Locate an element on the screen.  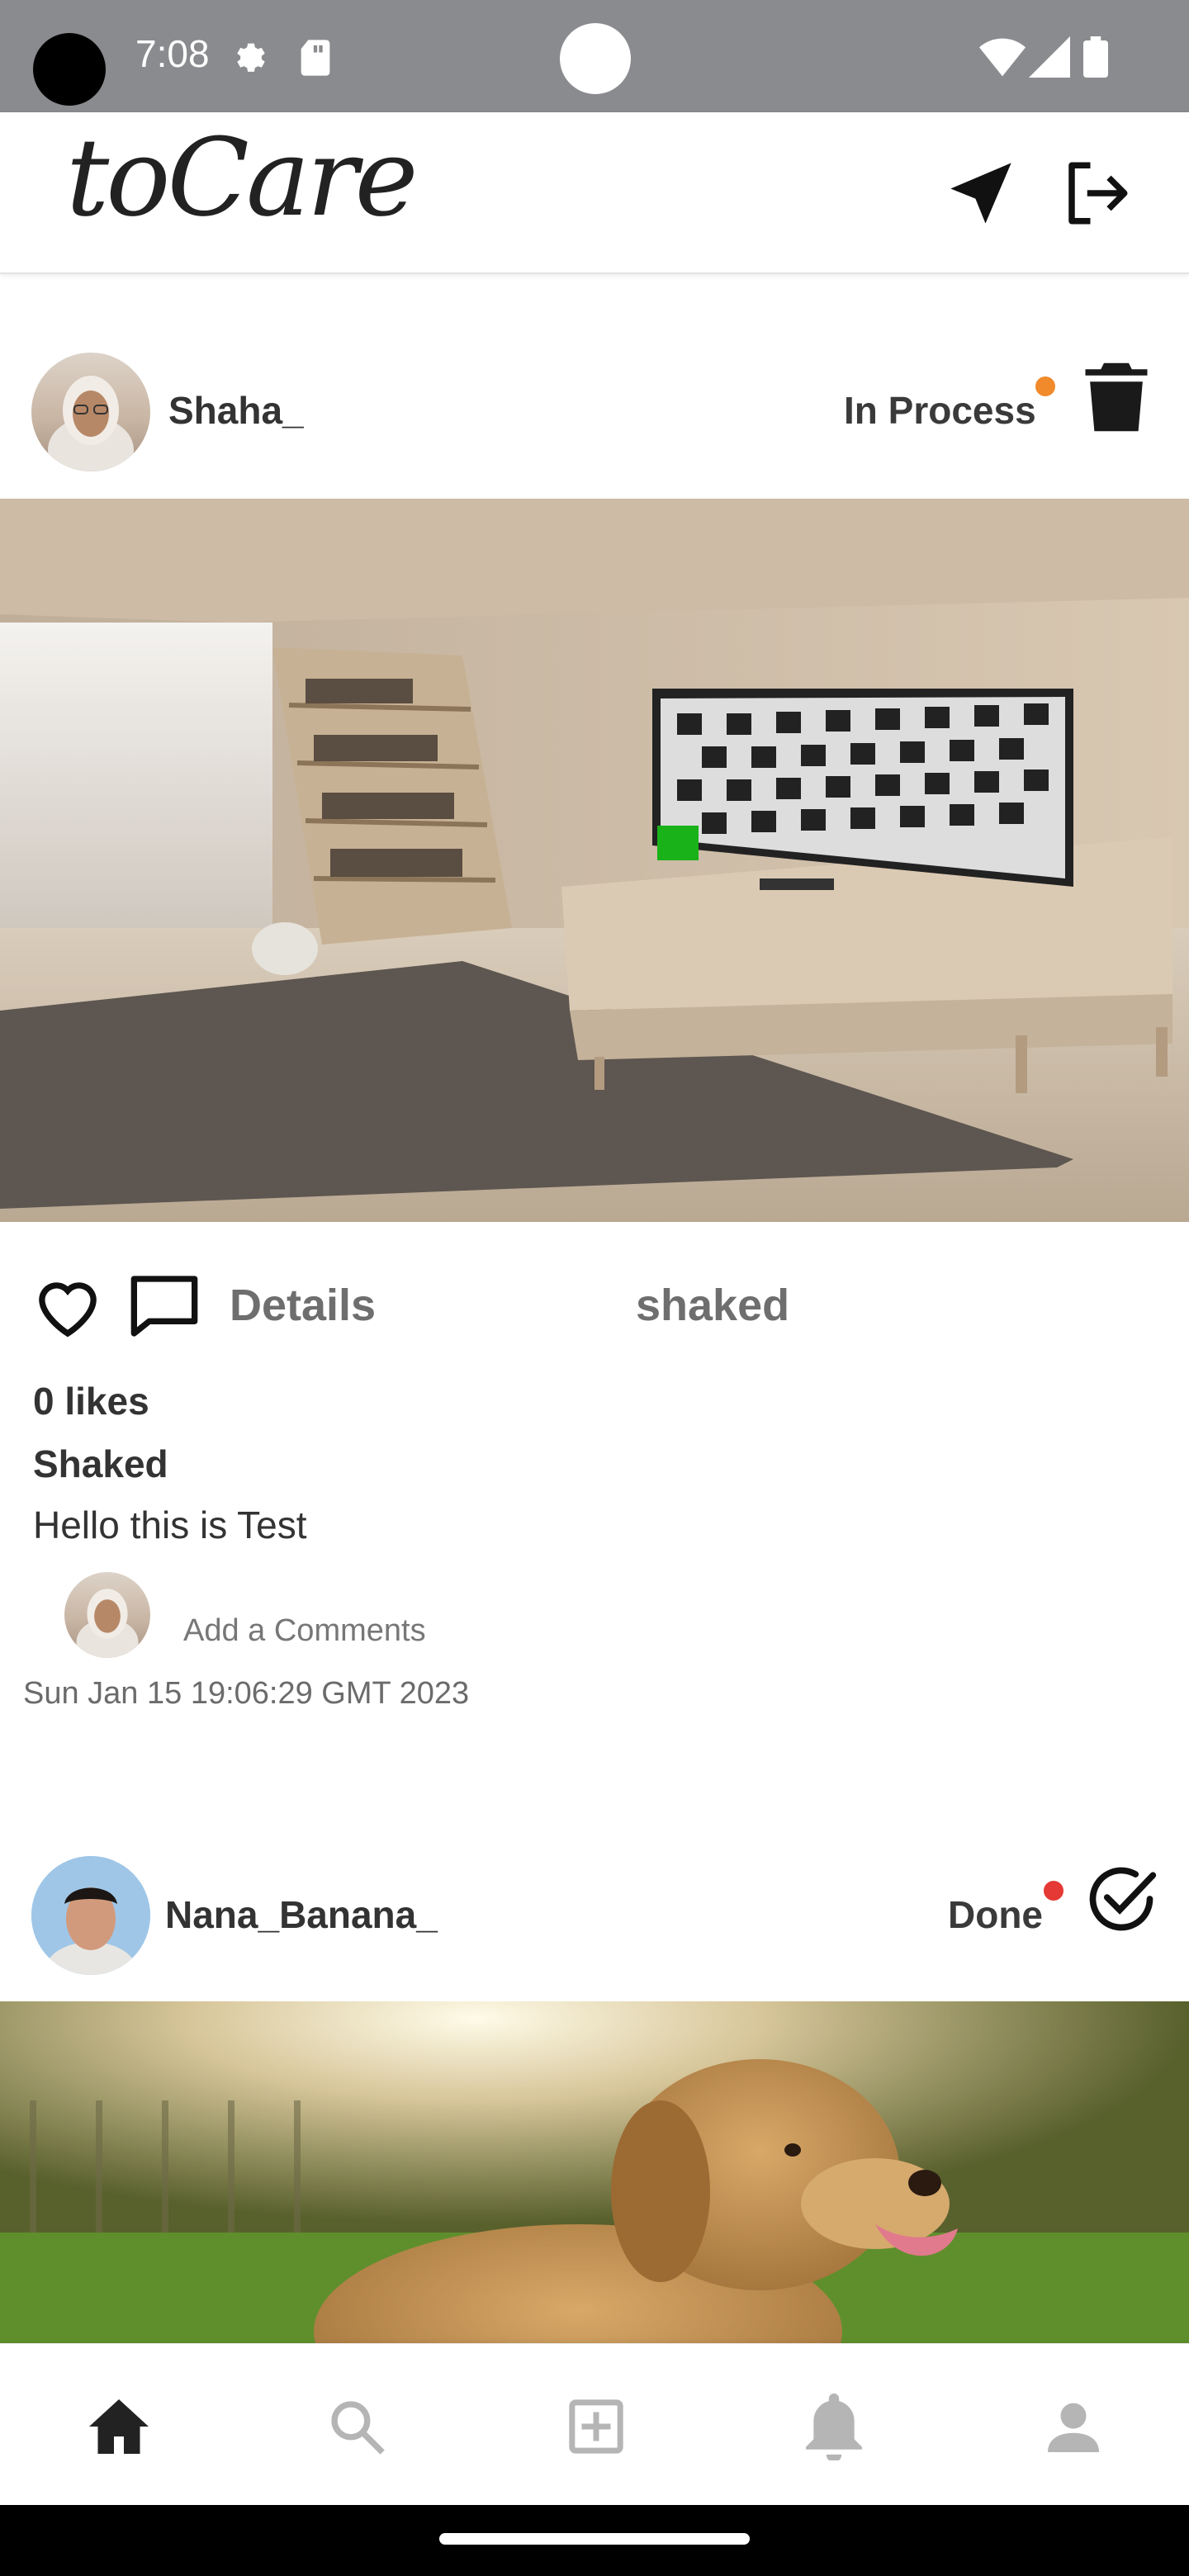
add-post-icon is located at coordinates (596, 2426).